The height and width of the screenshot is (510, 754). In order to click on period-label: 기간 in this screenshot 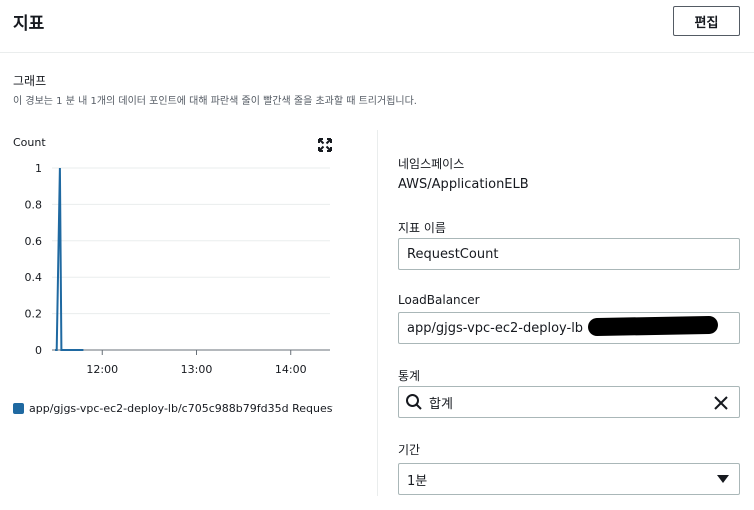, I will do `click(409, 450)`.